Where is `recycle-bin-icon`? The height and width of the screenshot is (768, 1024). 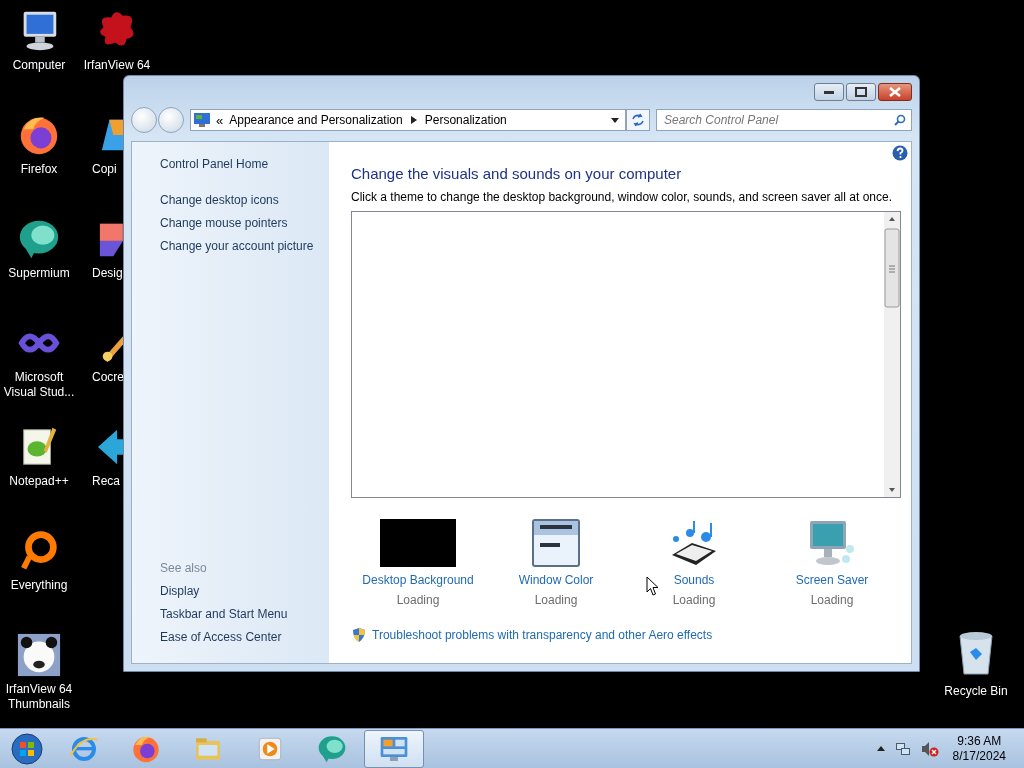
recycle-bin-icon is located at coordinates (976, 654).